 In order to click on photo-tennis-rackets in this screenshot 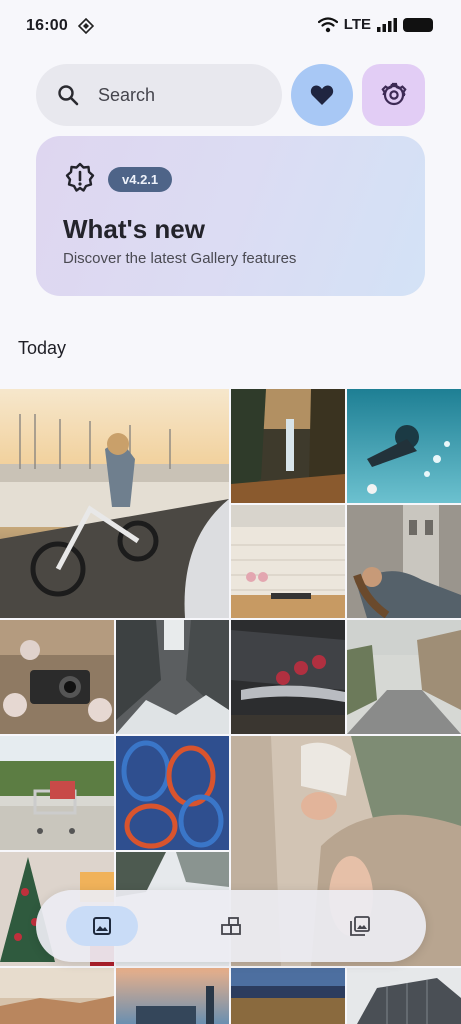, I will do `click(172, 793)`.